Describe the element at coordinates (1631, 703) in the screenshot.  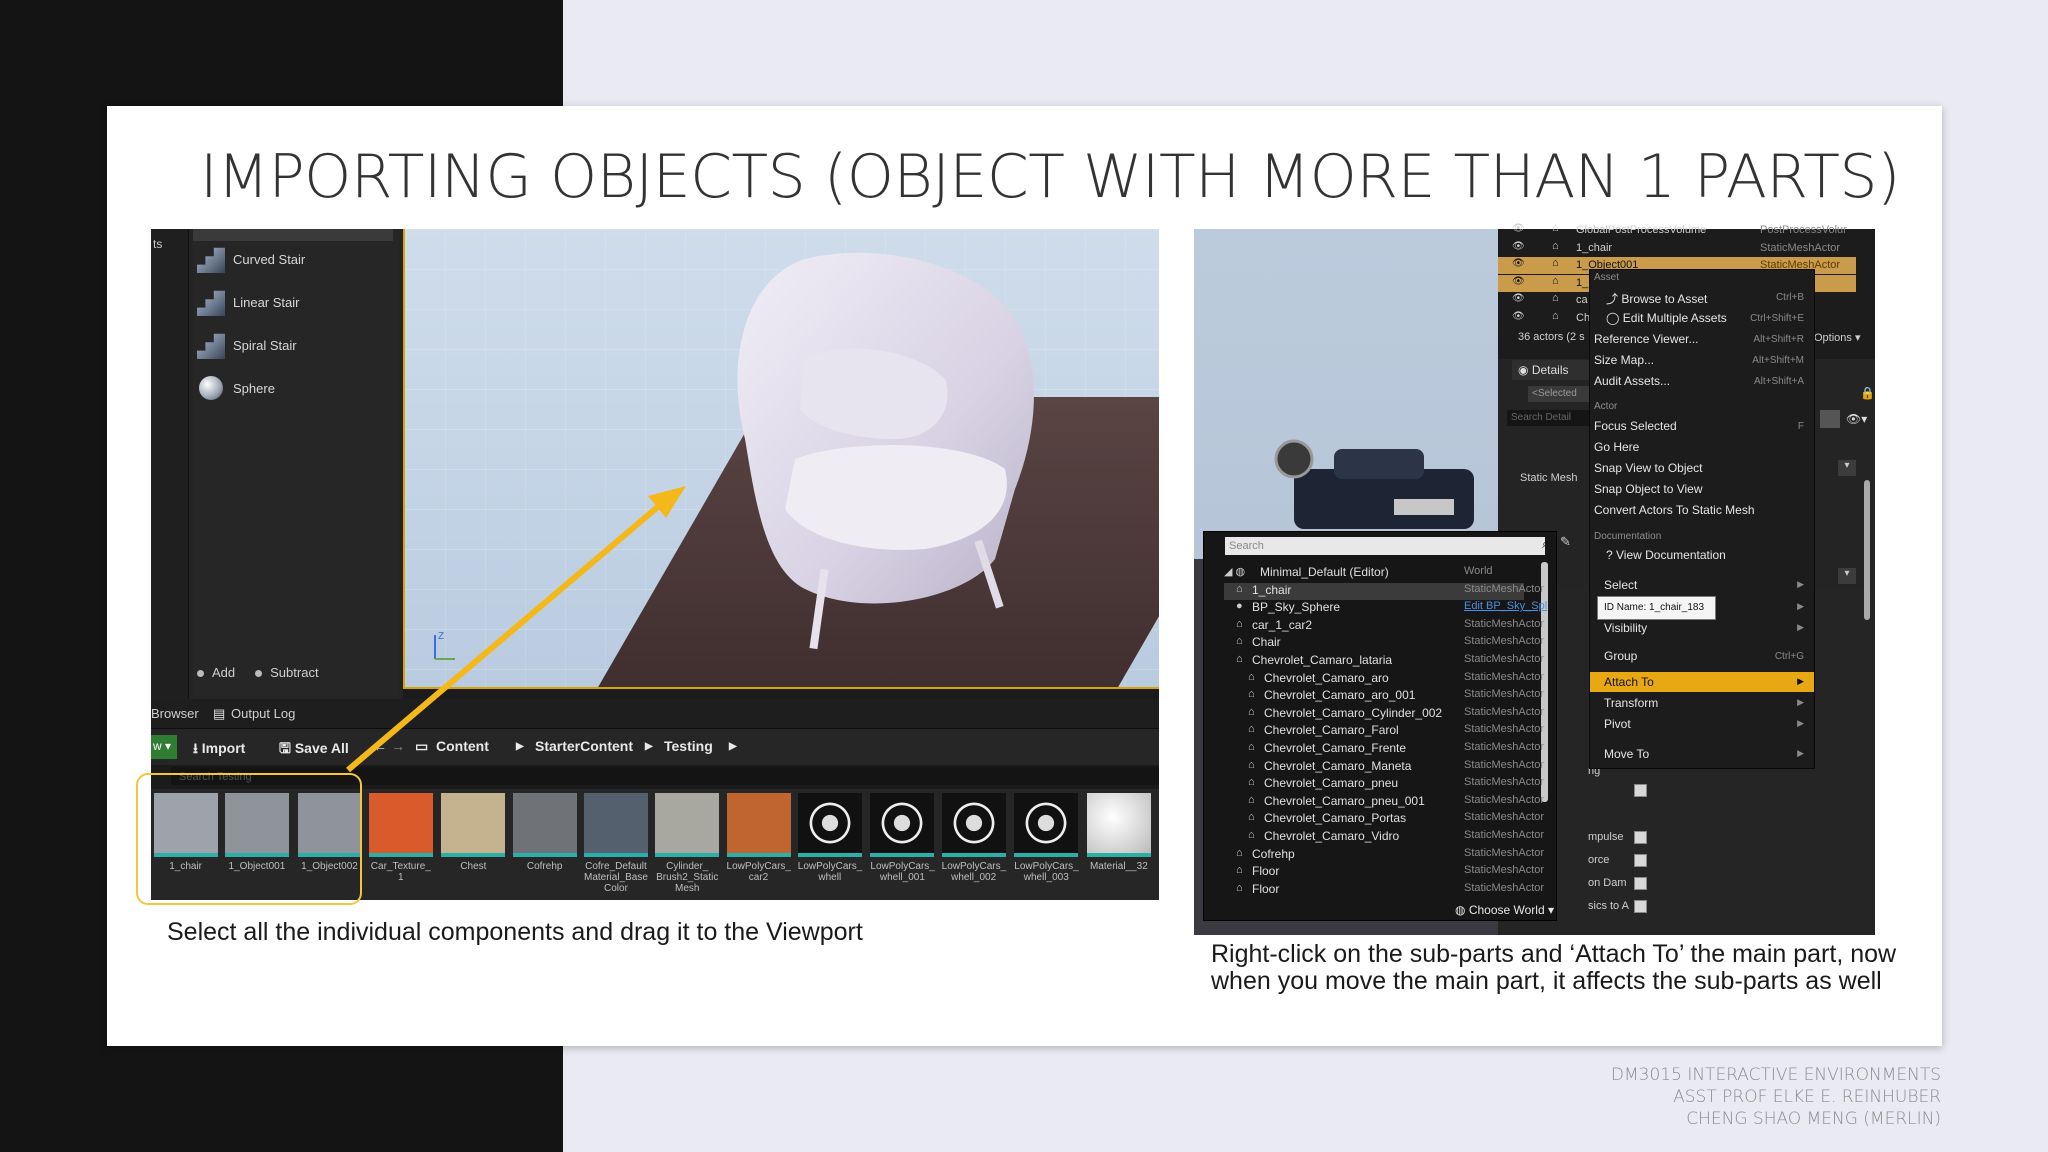
I see `ctx-transform: Transform` at that location.